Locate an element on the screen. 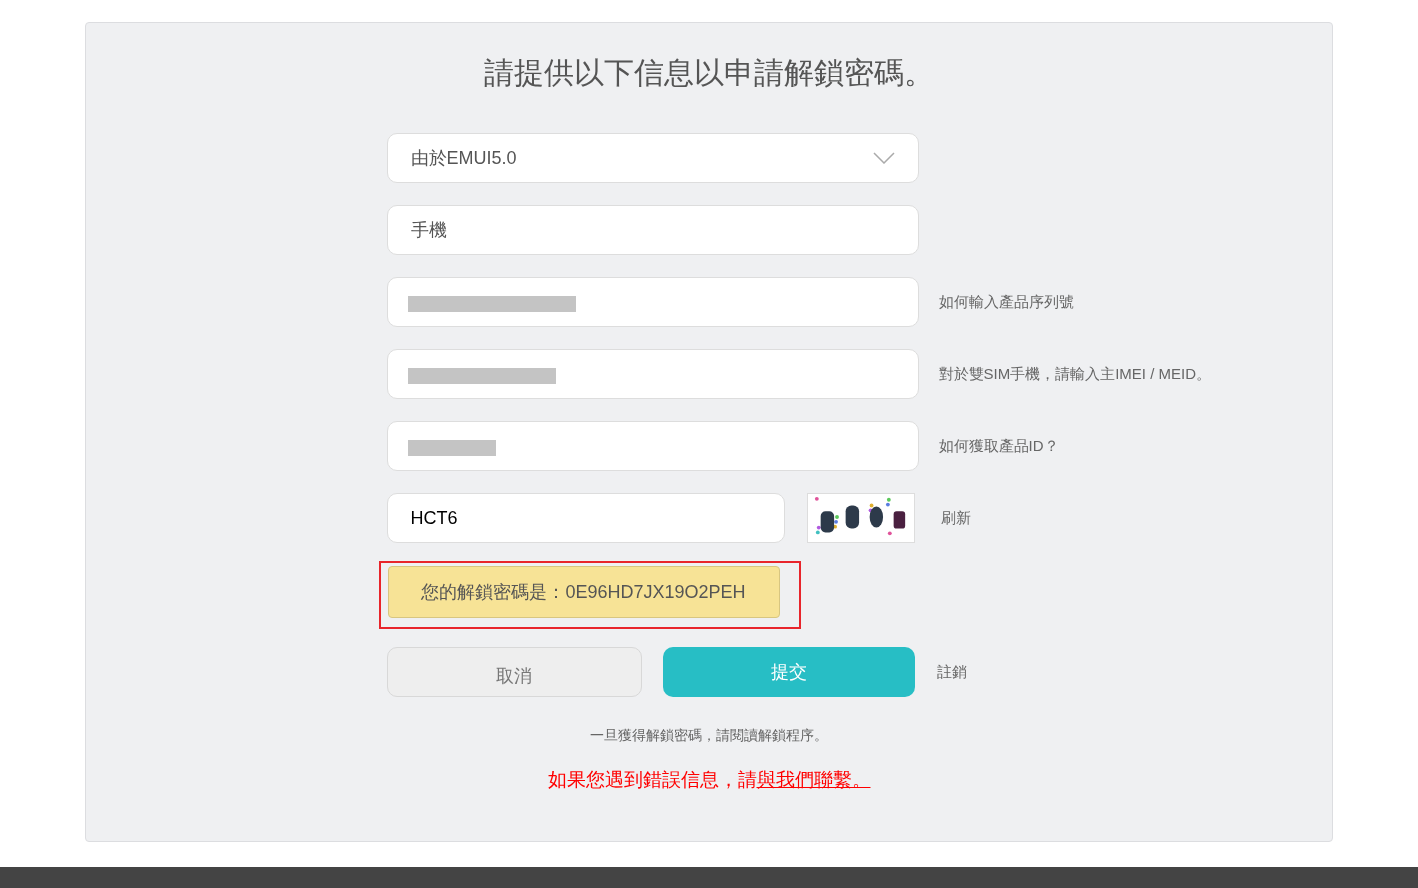  cancel-button: 取消 is located at coordinates (514, 672).